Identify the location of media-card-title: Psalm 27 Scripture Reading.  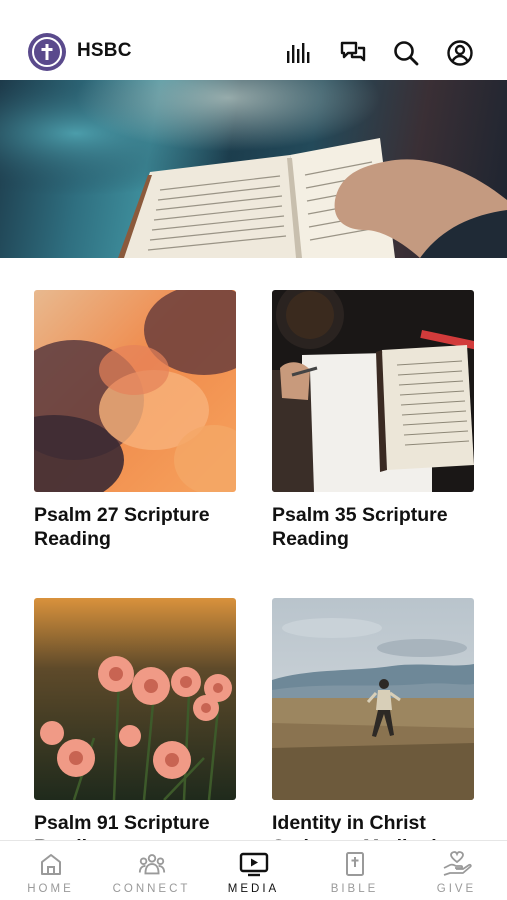
(141, 527).